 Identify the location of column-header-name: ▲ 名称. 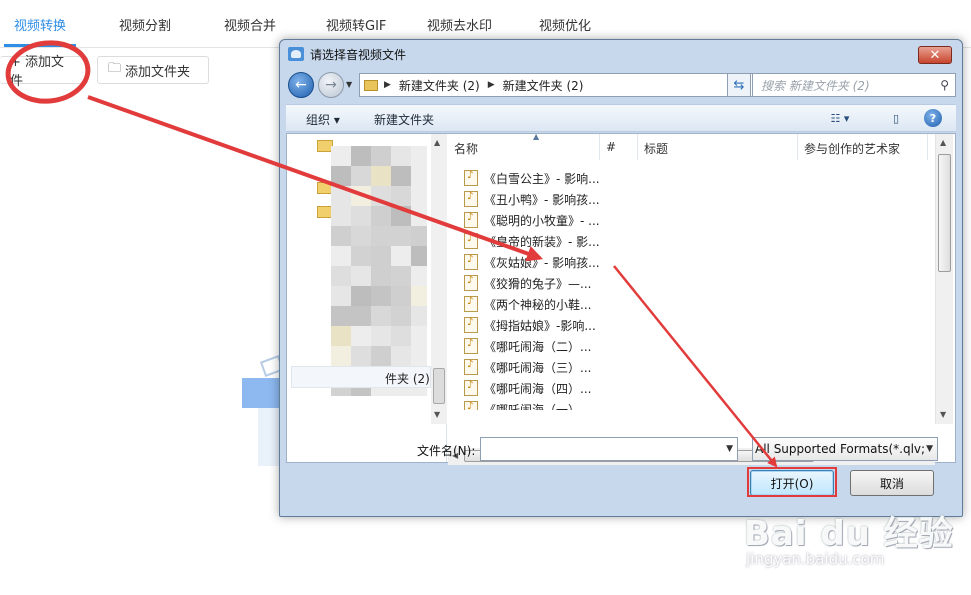
(524, 146).